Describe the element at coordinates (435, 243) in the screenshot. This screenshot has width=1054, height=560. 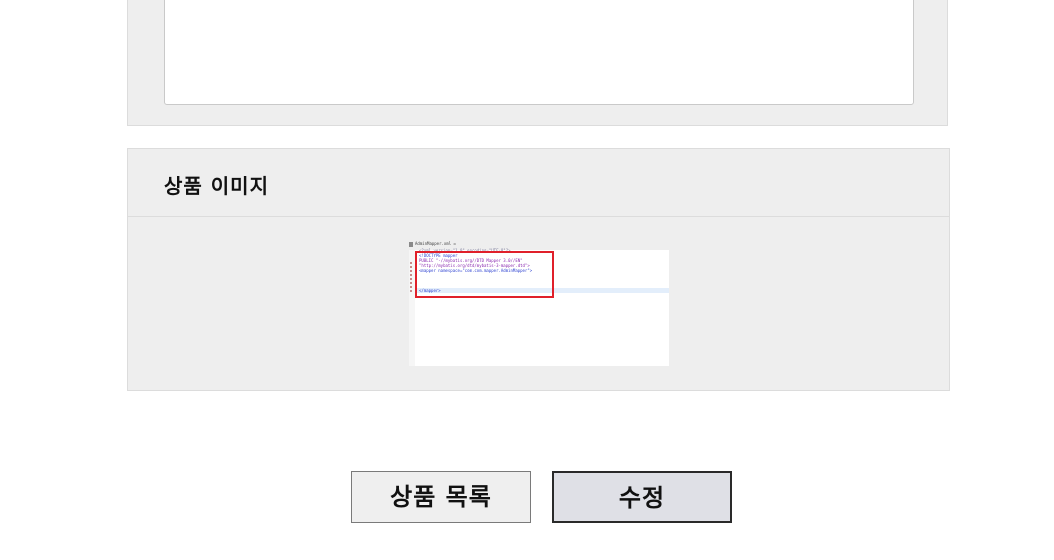
I see `editor-tab-label: AdminMapper.xml ☒` at that location.